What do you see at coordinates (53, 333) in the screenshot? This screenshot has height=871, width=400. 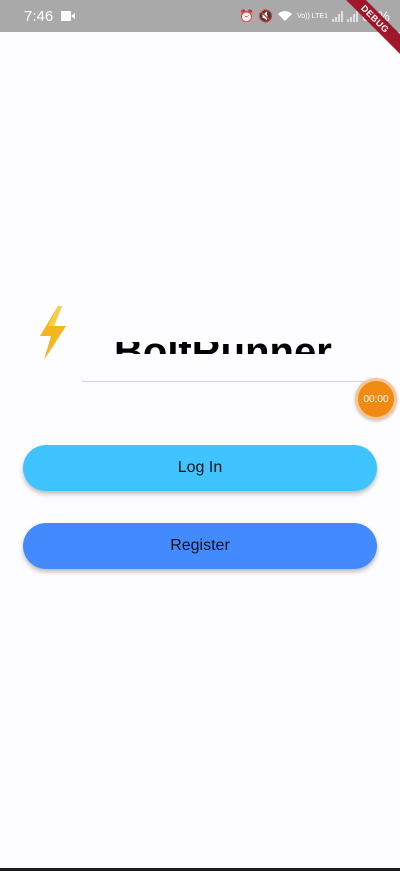 I see `lightning-bolt-icon` at bounding box center [53, 333].